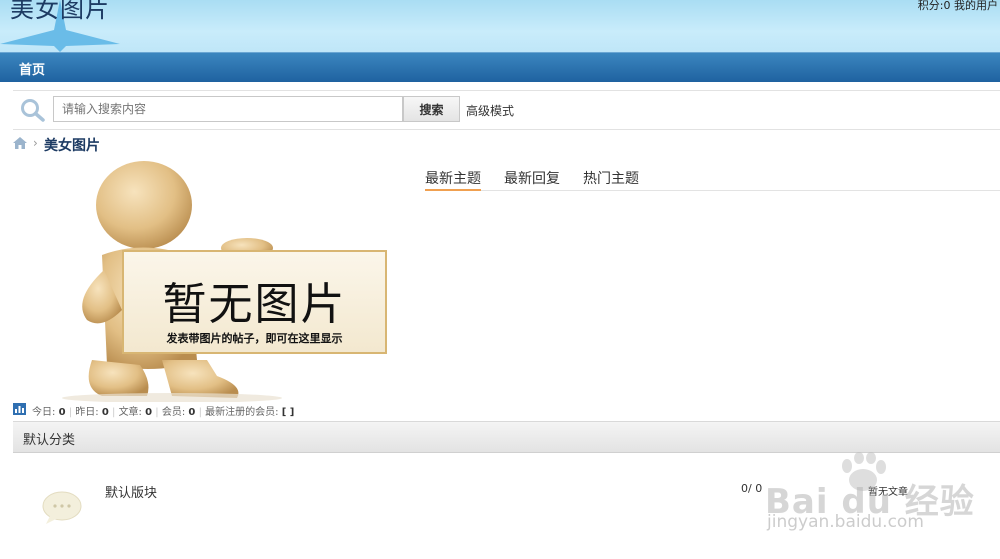  Describe the element at coordinates (845, 522) in the screenshot. I see `watermark-url: jingyan.baidu.com` at that location.